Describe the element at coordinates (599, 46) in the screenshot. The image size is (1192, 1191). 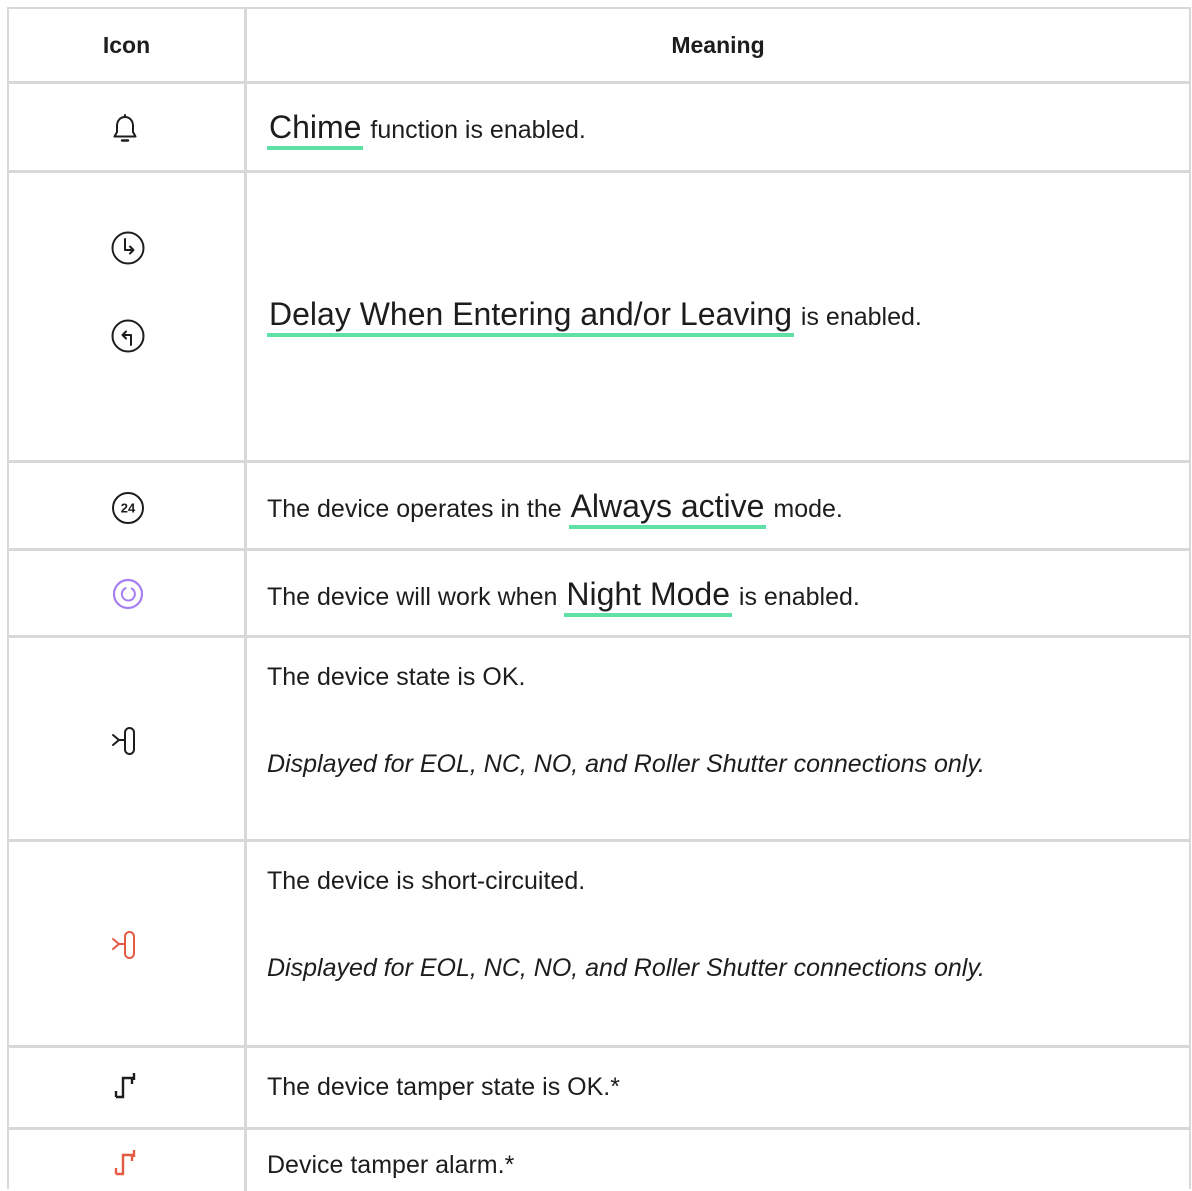
I see `table-header-row: Icon Meaning` at that location.